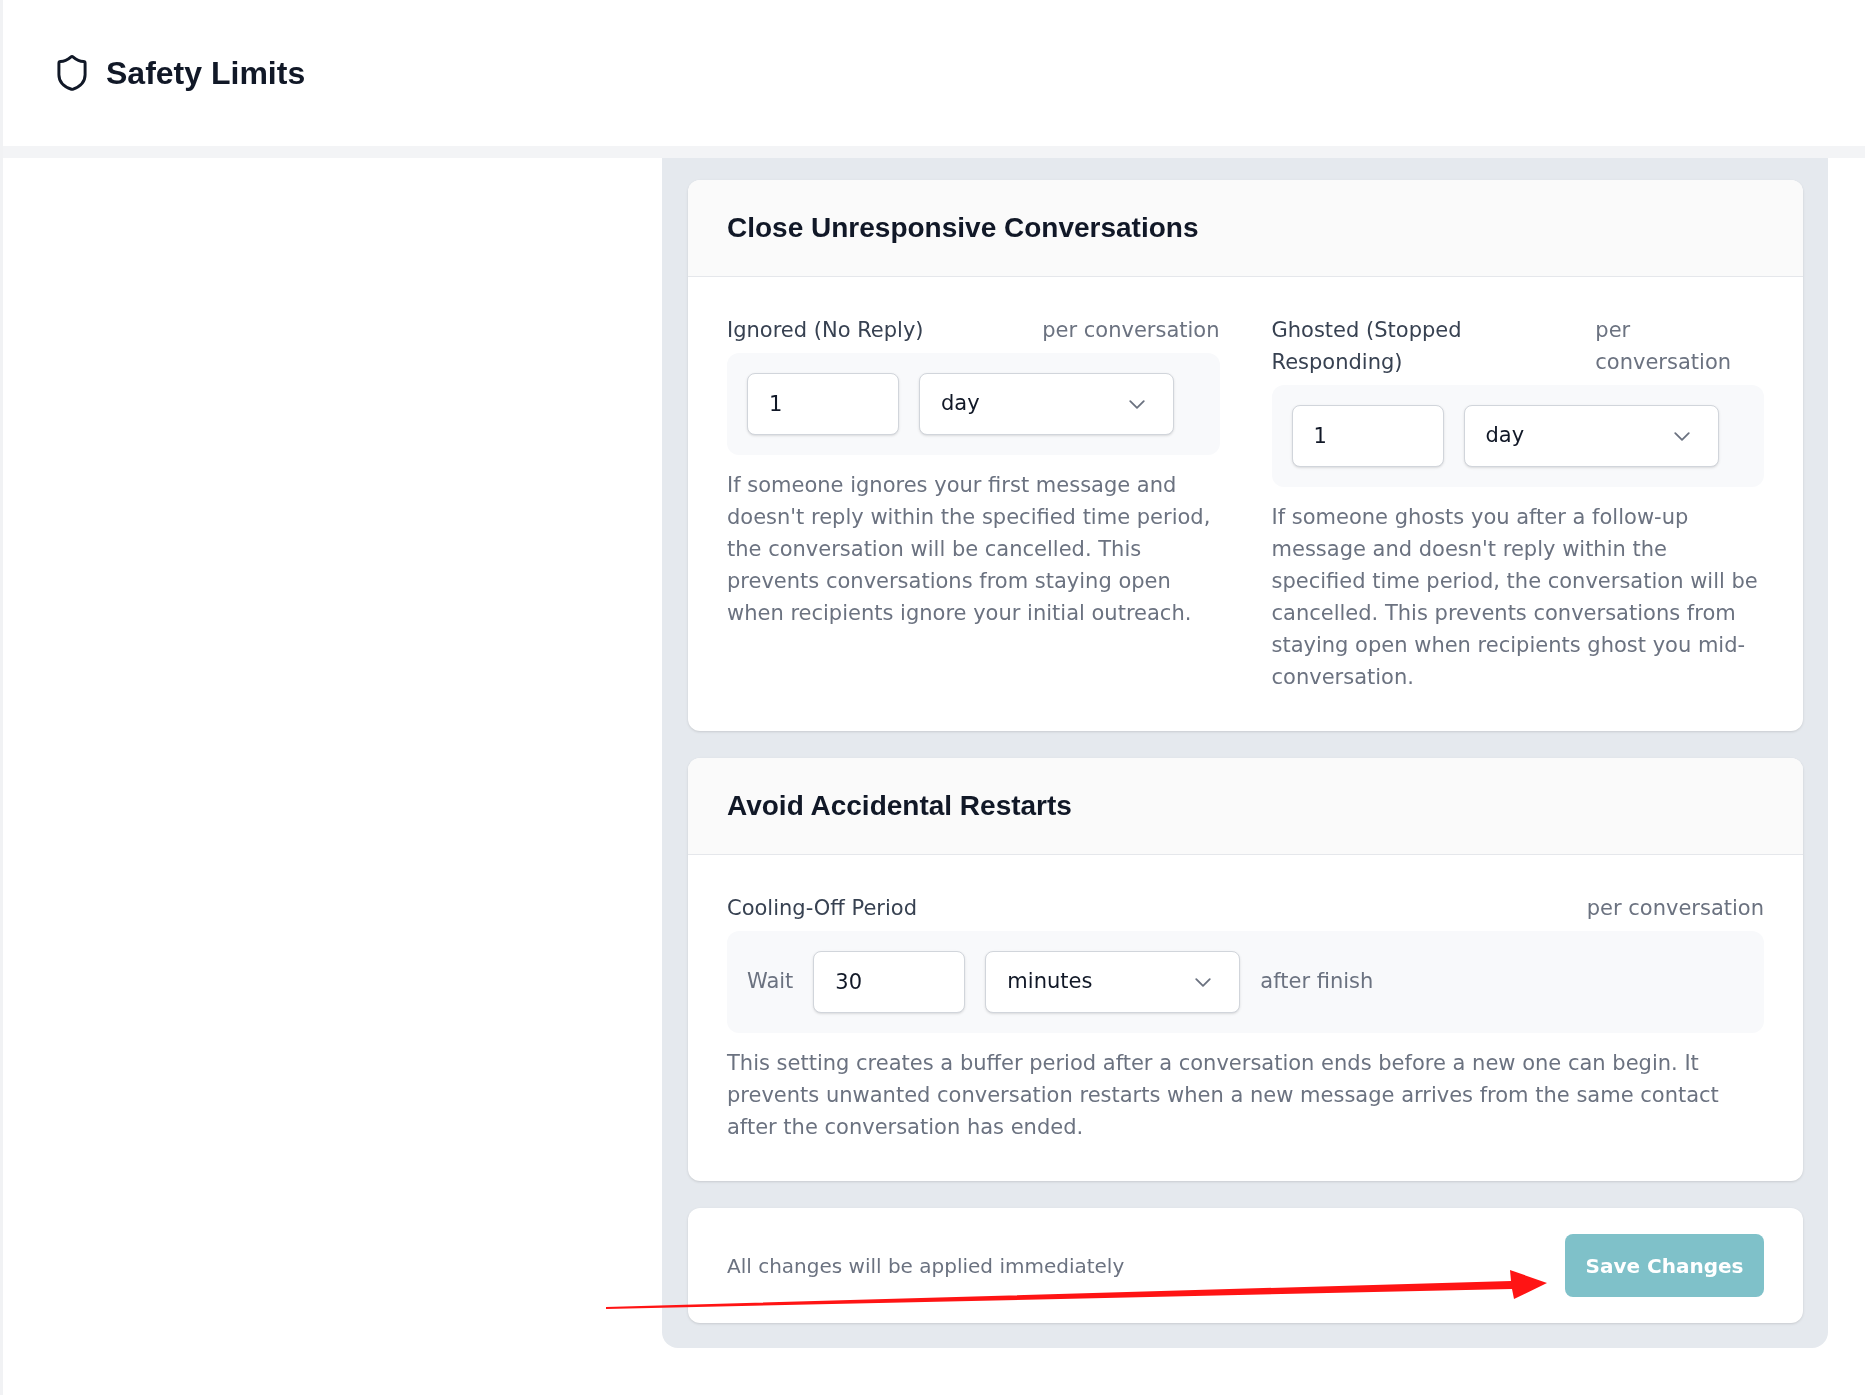  Describe the element at coordinates (963, 228) in the screenshot. I see `section-title: Close Unresponsive Conversations` at that location.